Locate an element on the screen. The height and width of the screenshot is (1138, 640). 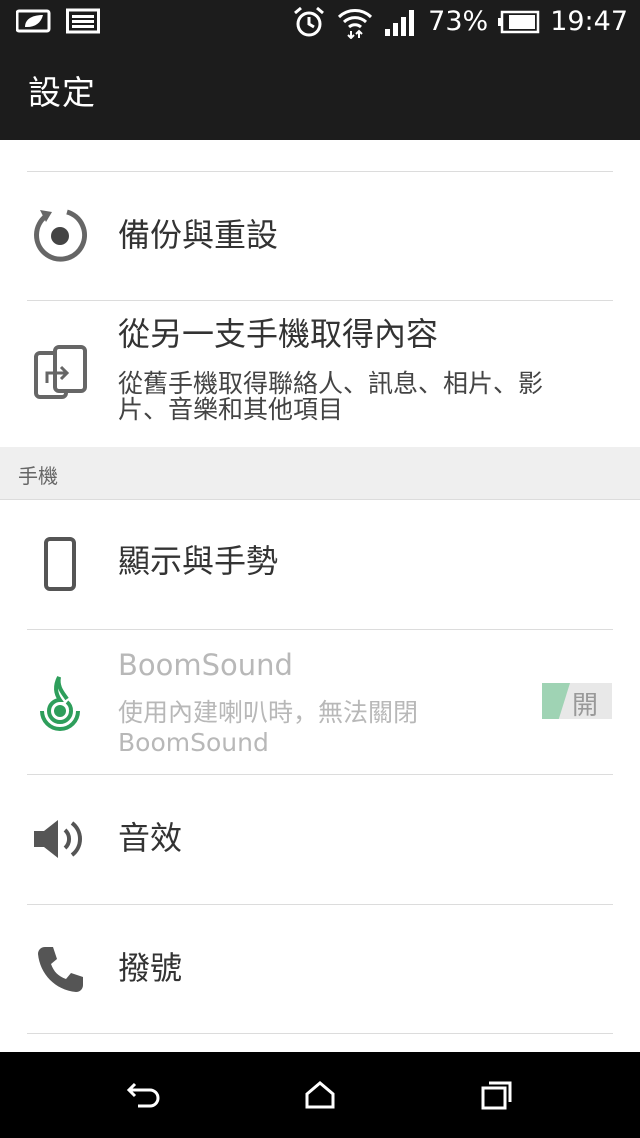
clock: 19:47 is located at coordinates (589, 21).